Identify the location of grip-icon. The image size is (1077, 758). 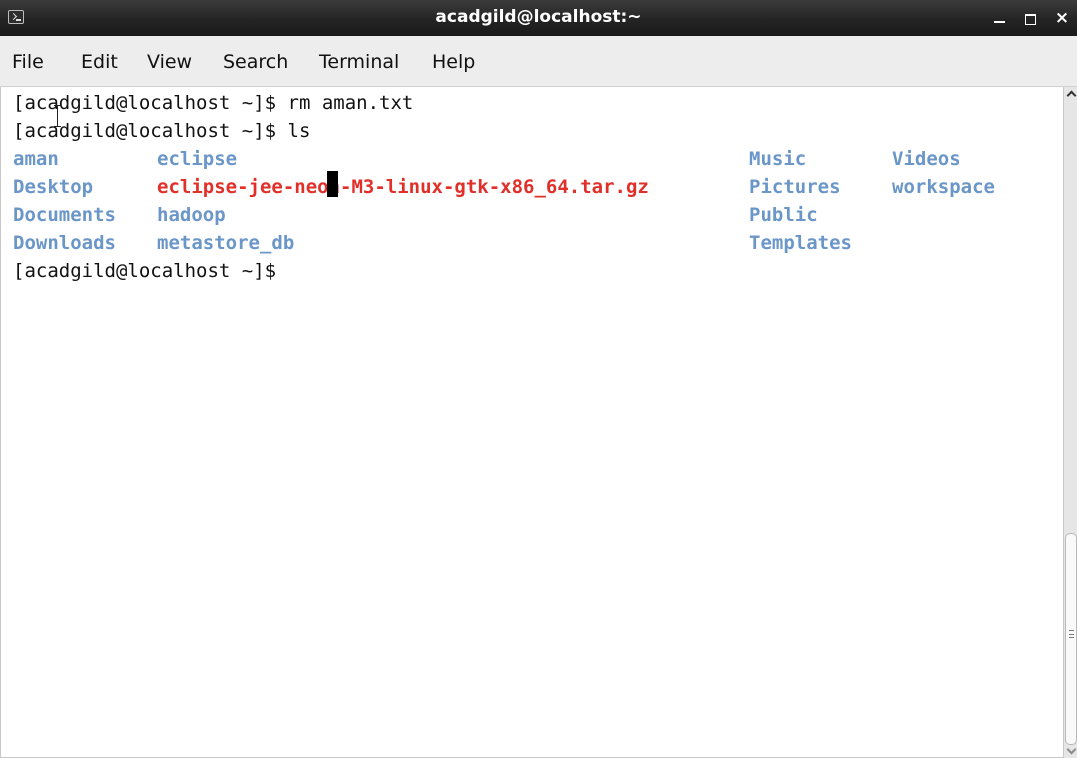
(1071, 634).